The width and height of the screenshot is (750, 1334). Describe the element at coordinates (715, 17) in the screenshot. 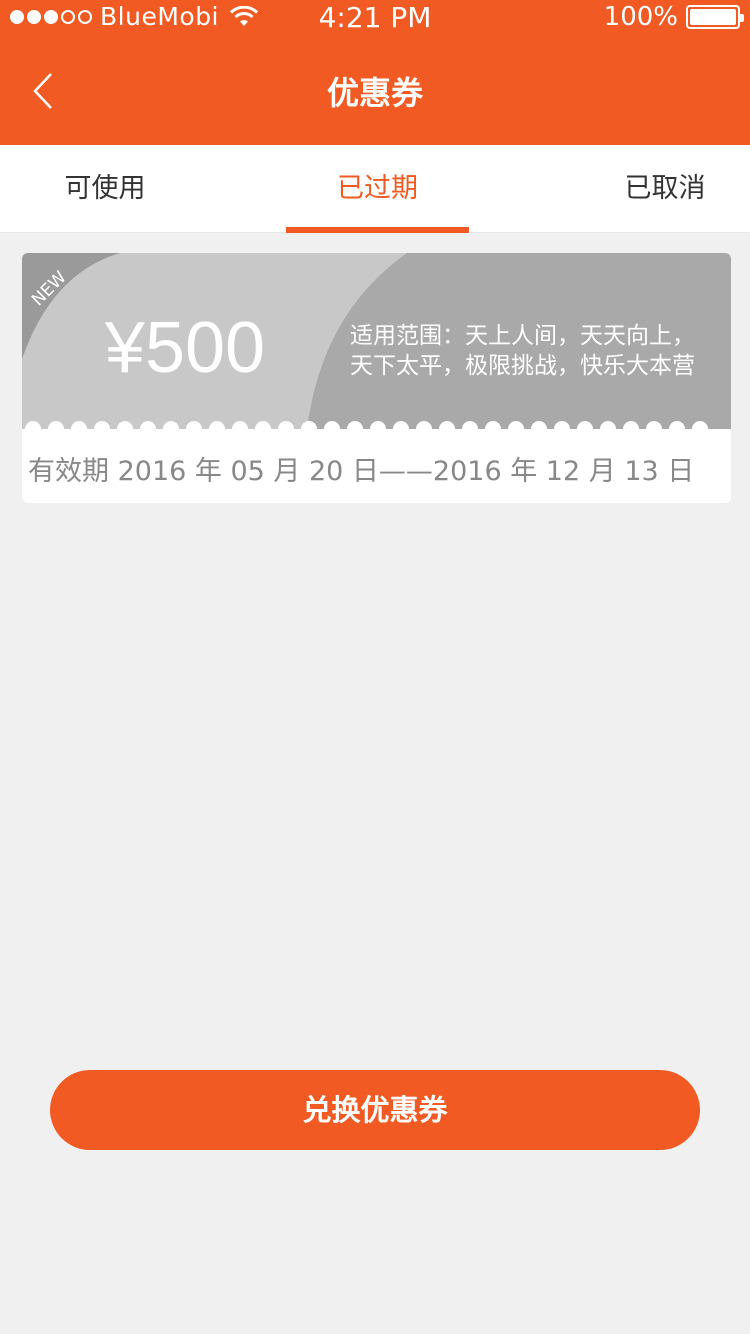

I see `battery-icon` at that location.